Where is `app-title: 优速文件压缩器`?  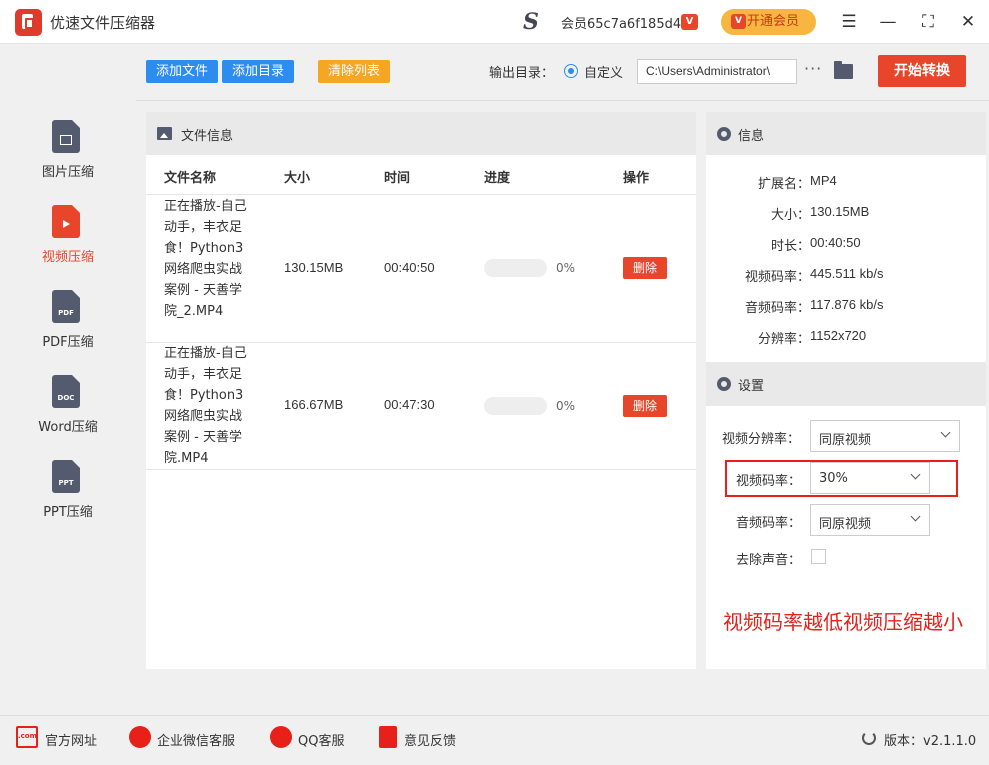
app-title: 优速文件压缩器 is located at coordinates (103, 23).